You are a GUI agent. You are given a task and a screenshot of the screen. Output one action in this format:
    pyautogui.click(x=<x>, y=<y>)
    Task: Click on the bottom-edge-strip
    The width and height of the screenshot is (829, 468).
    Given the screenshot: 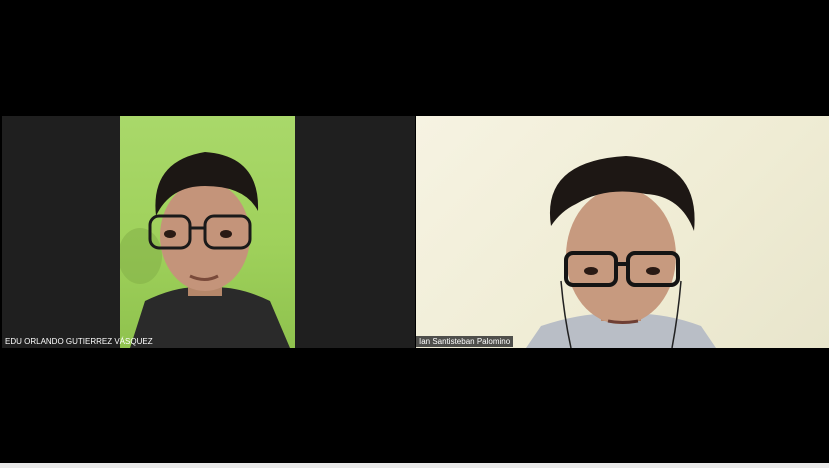 What is the action you would take?
    pyautogui.click(x=414, y=465)
    